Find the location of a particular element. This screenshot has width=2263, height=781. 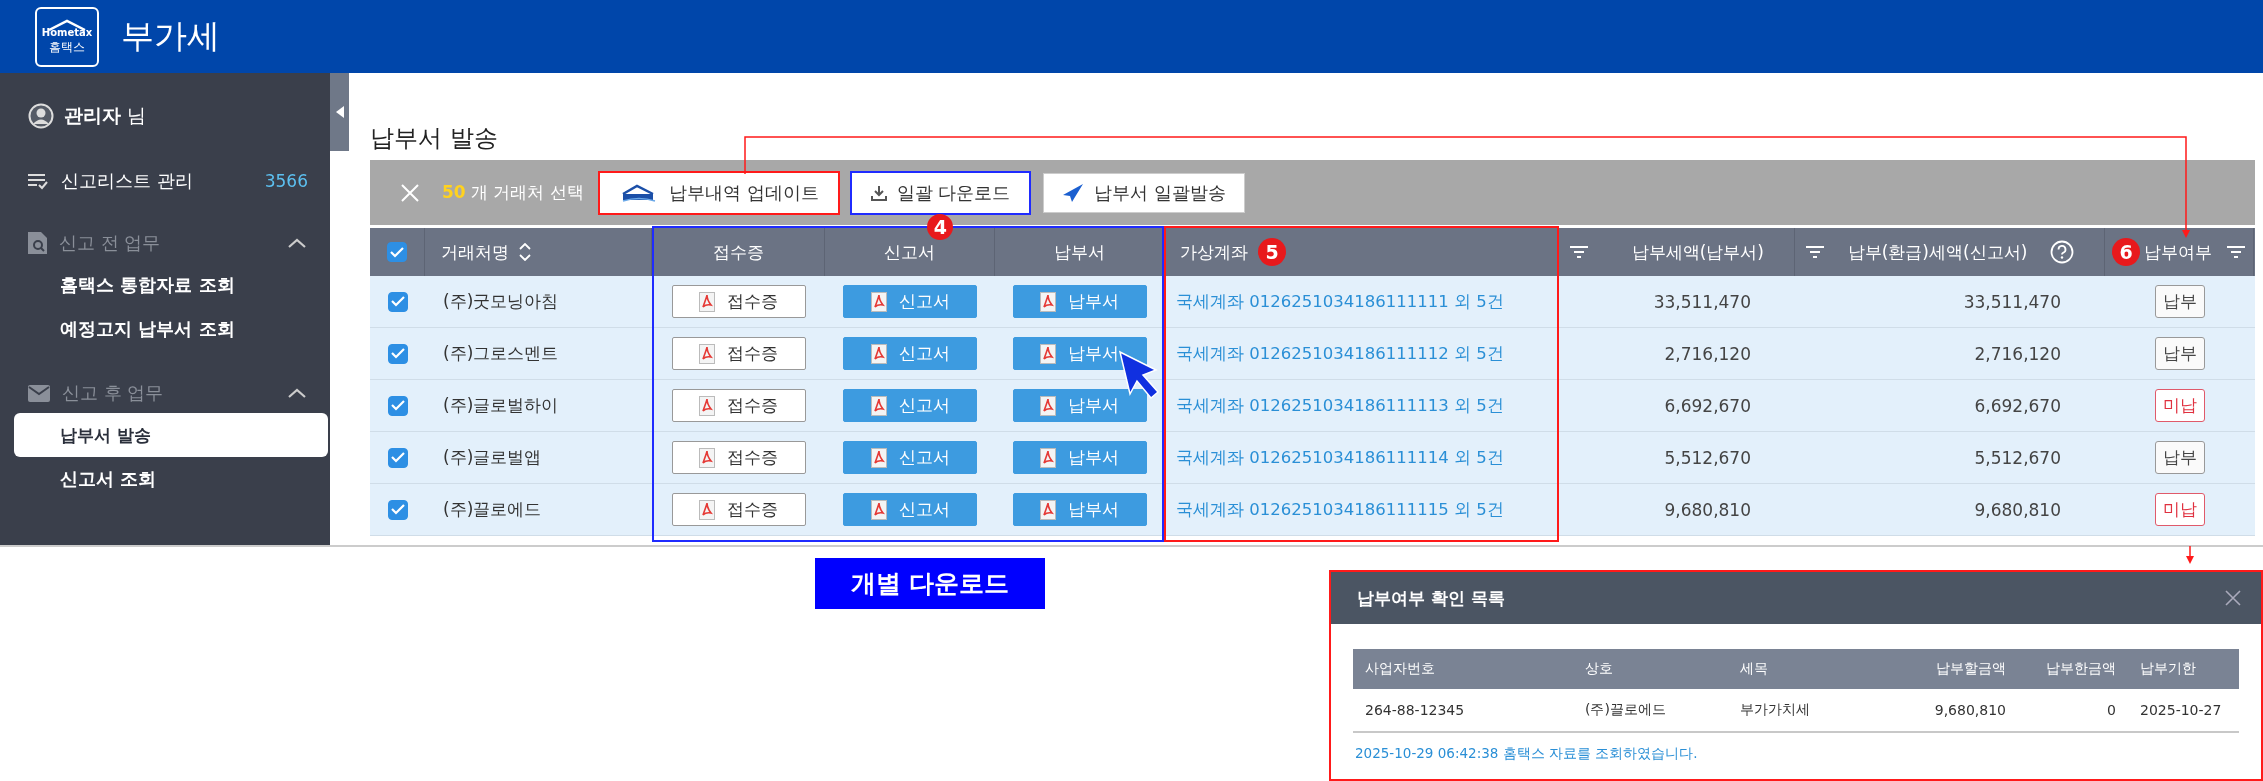

download-button: 일괄 다운로드 is located at coordinates (940, 192).